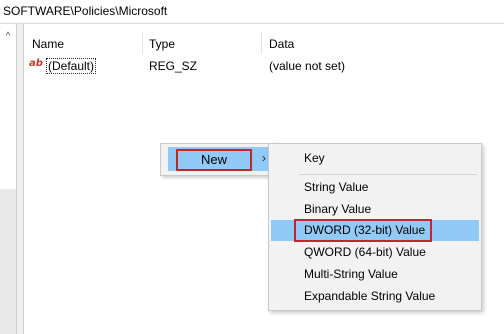 The height and width of the screenshot is (334, 504). I want to click on menu-item-dword-value: DWORD (32-bit) Value, so click(375, 230).